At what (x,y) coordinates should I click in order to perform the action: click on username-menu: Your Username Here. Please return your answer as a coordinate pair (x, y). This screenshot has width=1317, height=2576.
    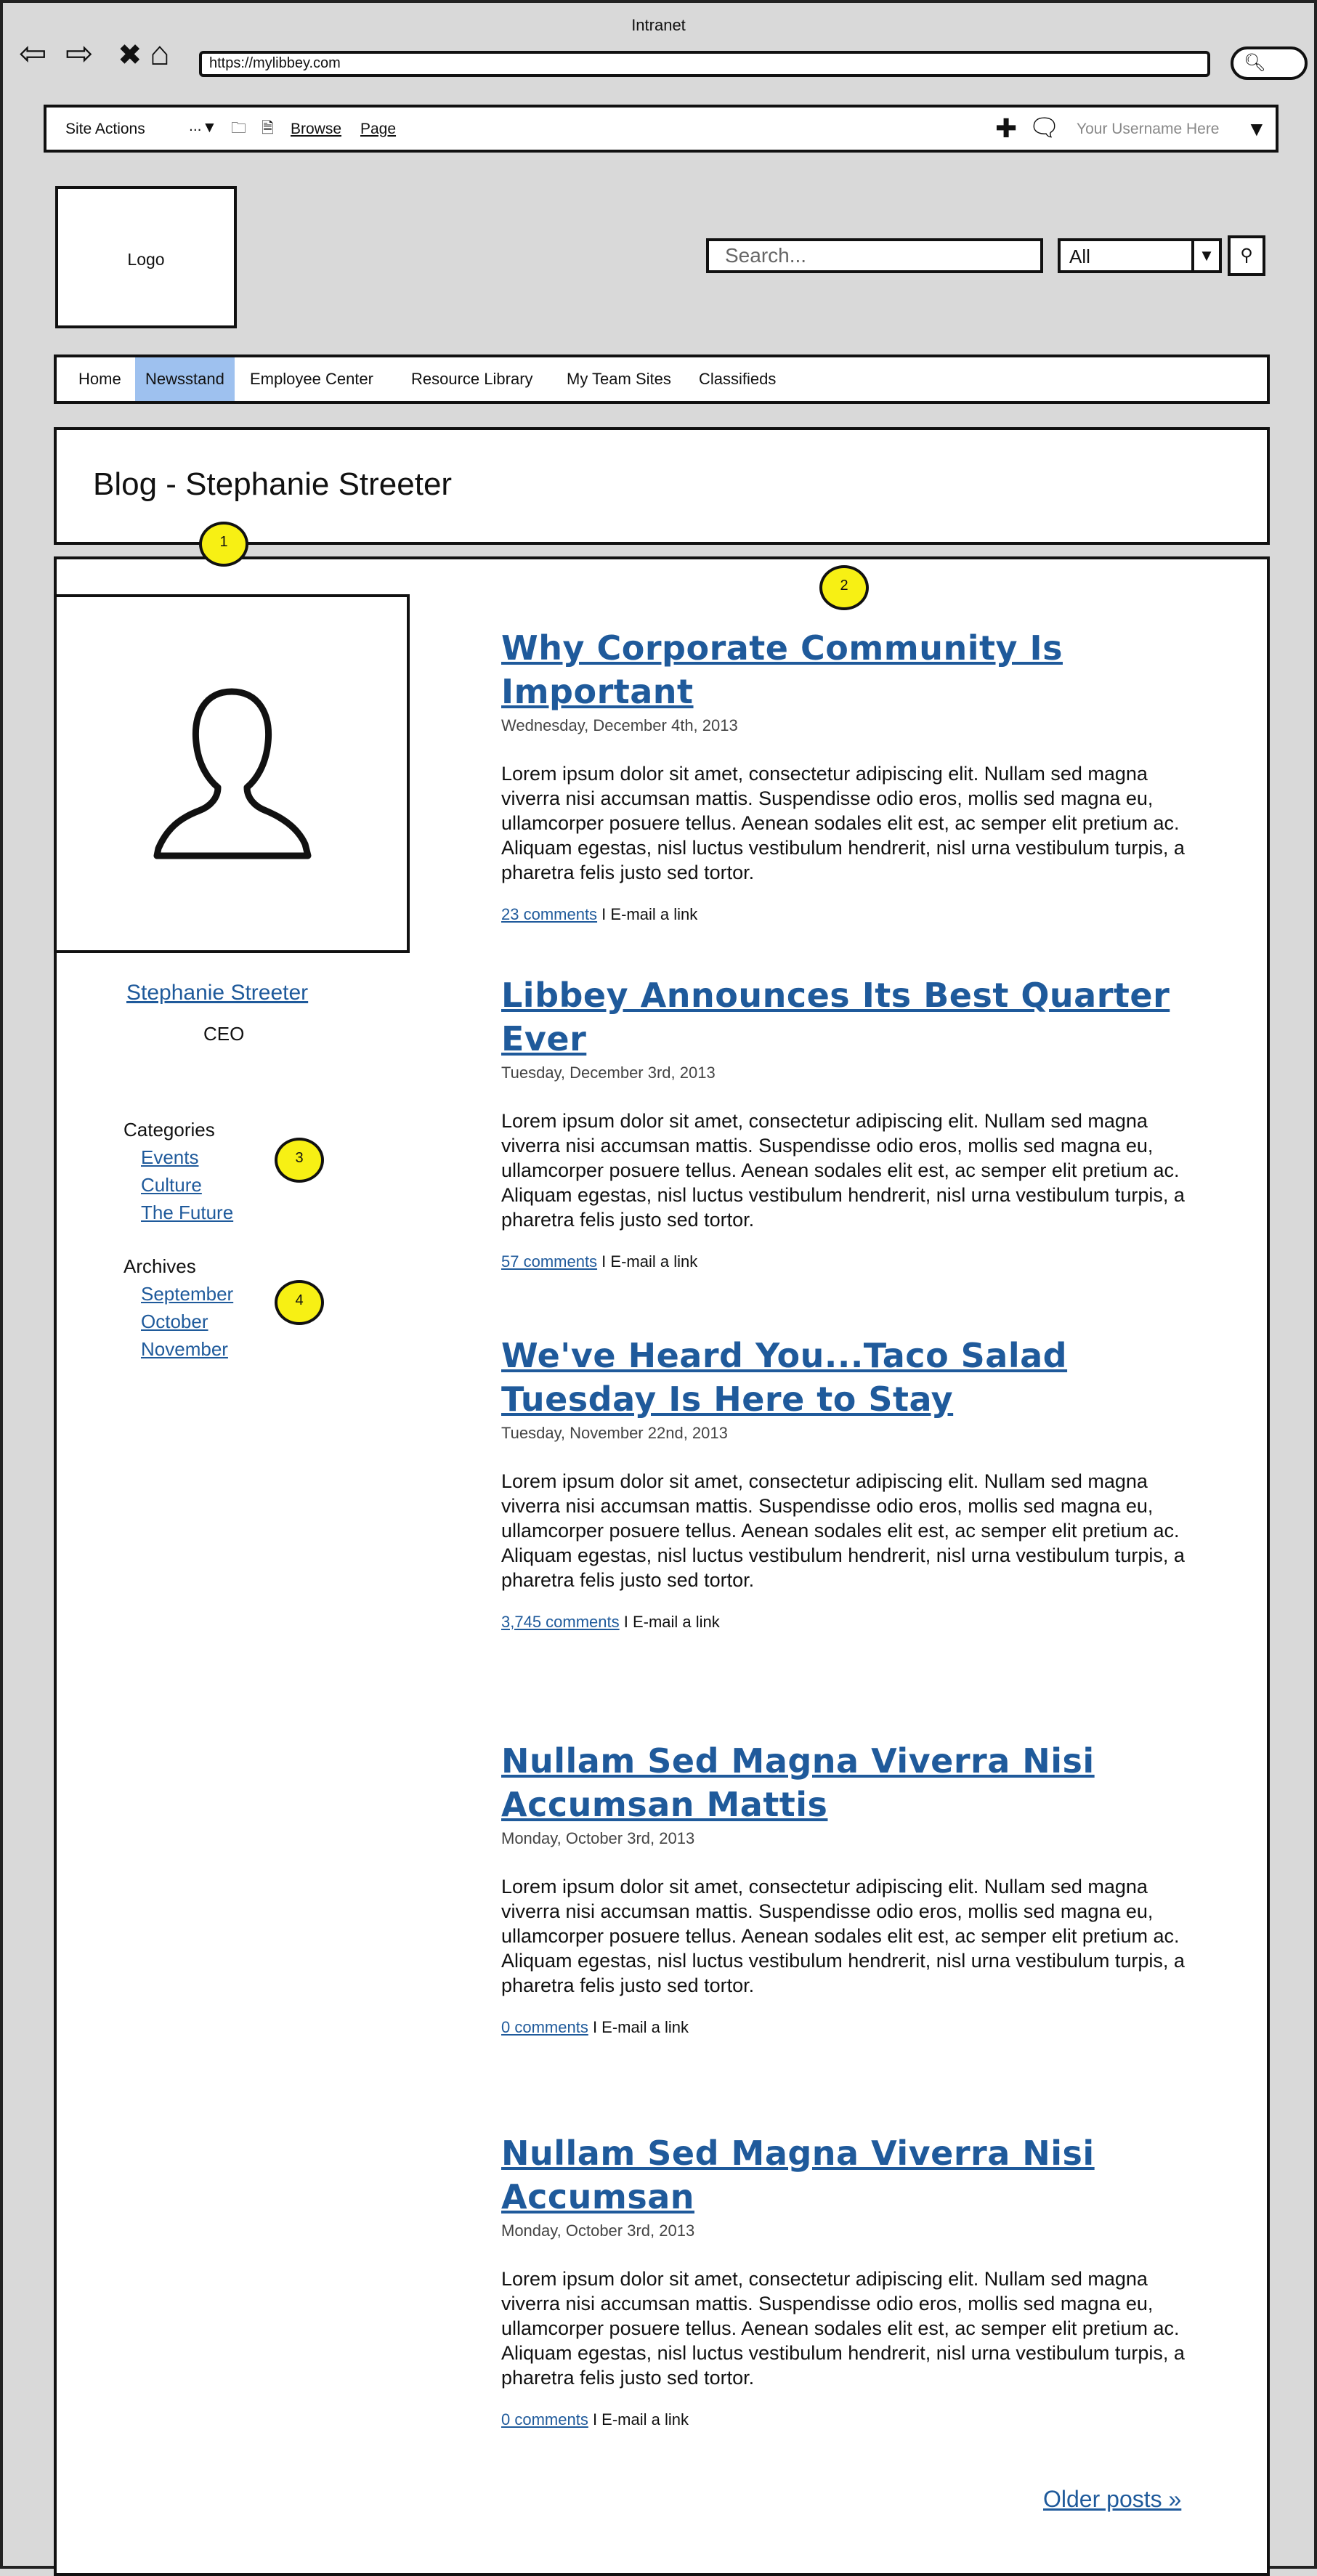
    Looking at the image, I should click on (1148, 129).